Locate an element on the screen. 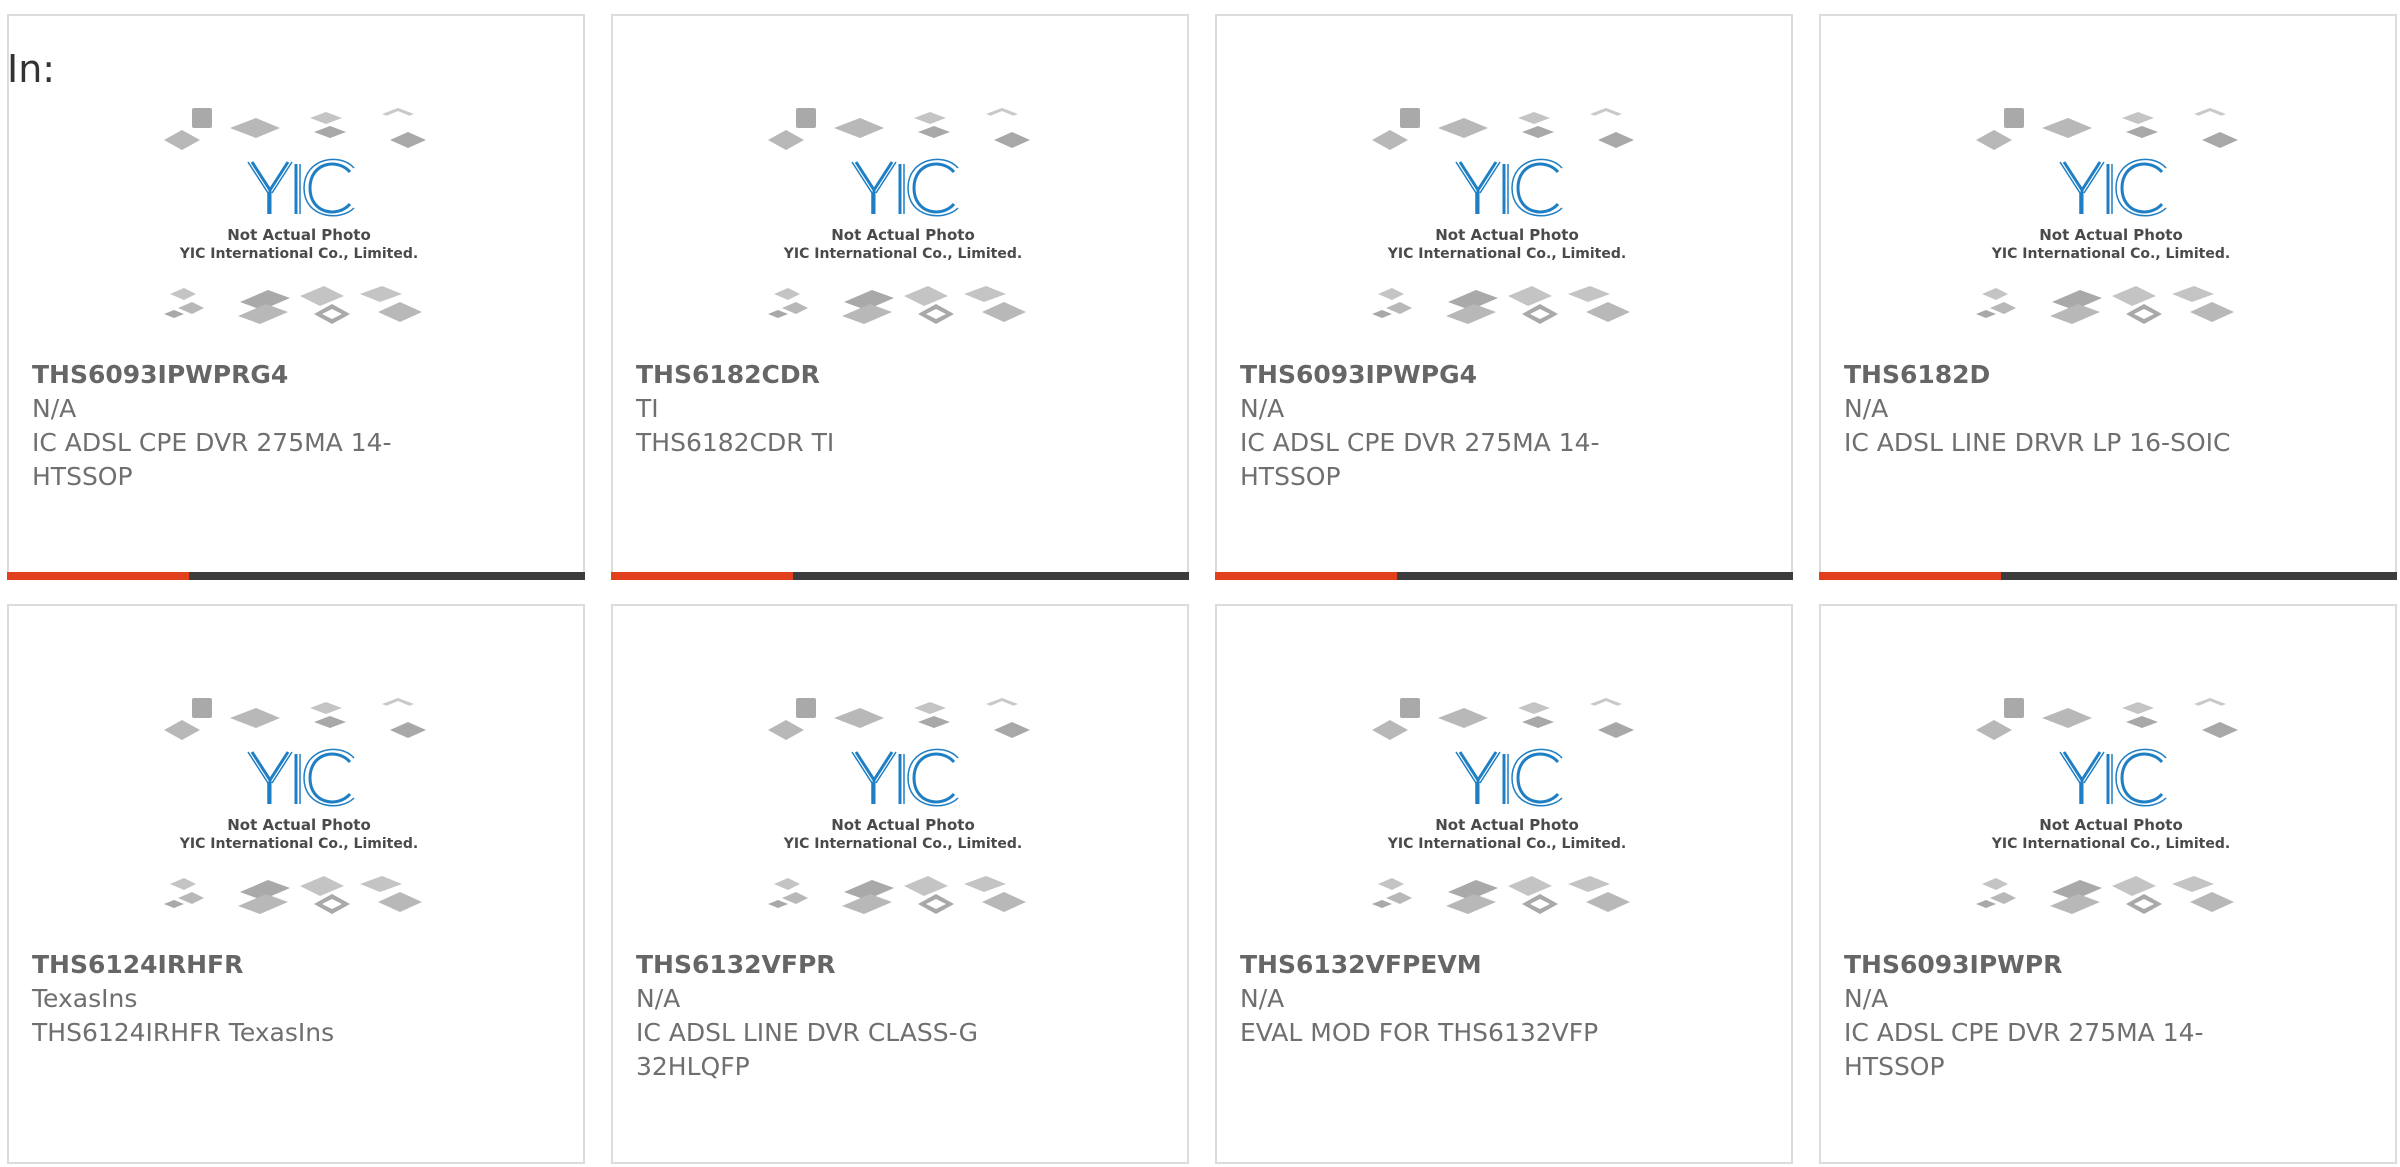  part-number-link: THS6093IPWPR is located at coordinates (2044, 965).